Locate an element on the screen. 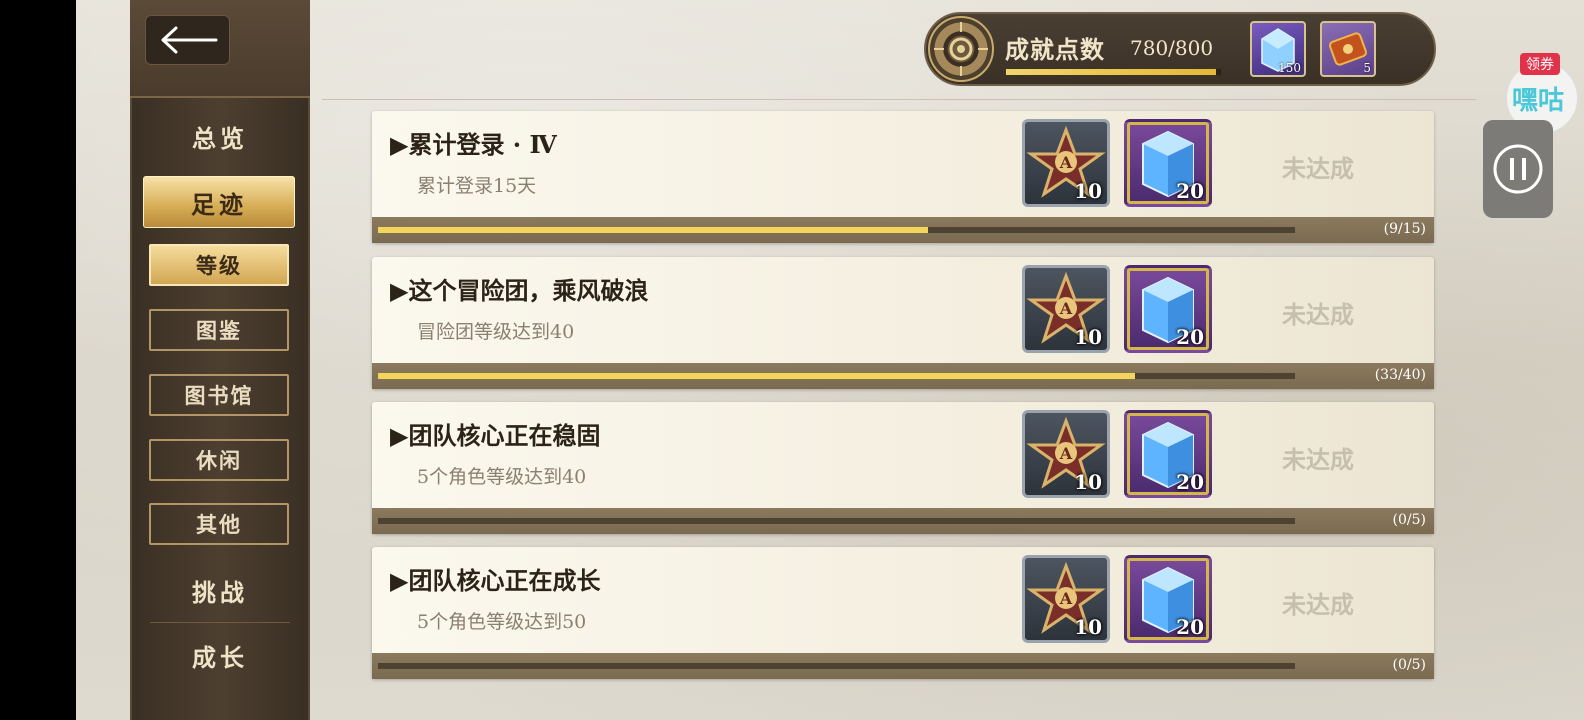 The image size is (1584, 720). nav-divider is located at coordinates (220, 622).